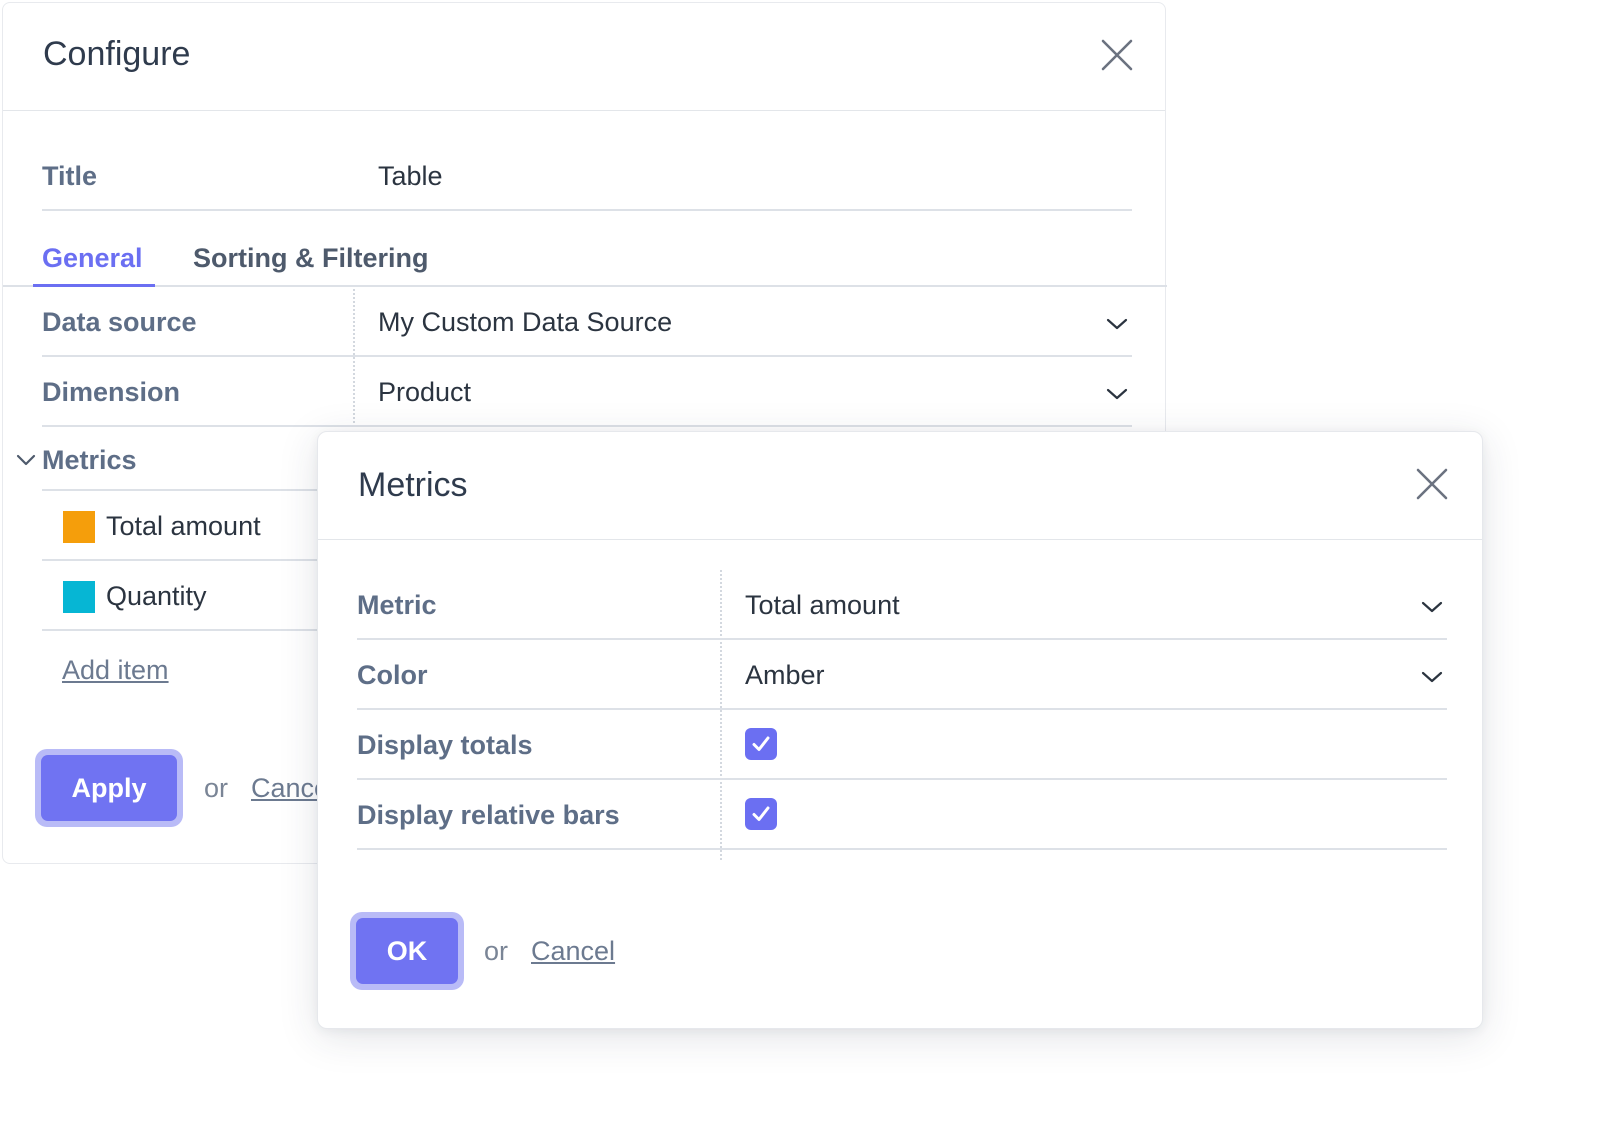  I want to click on dimension-label: Dimension, so click(111, 392).